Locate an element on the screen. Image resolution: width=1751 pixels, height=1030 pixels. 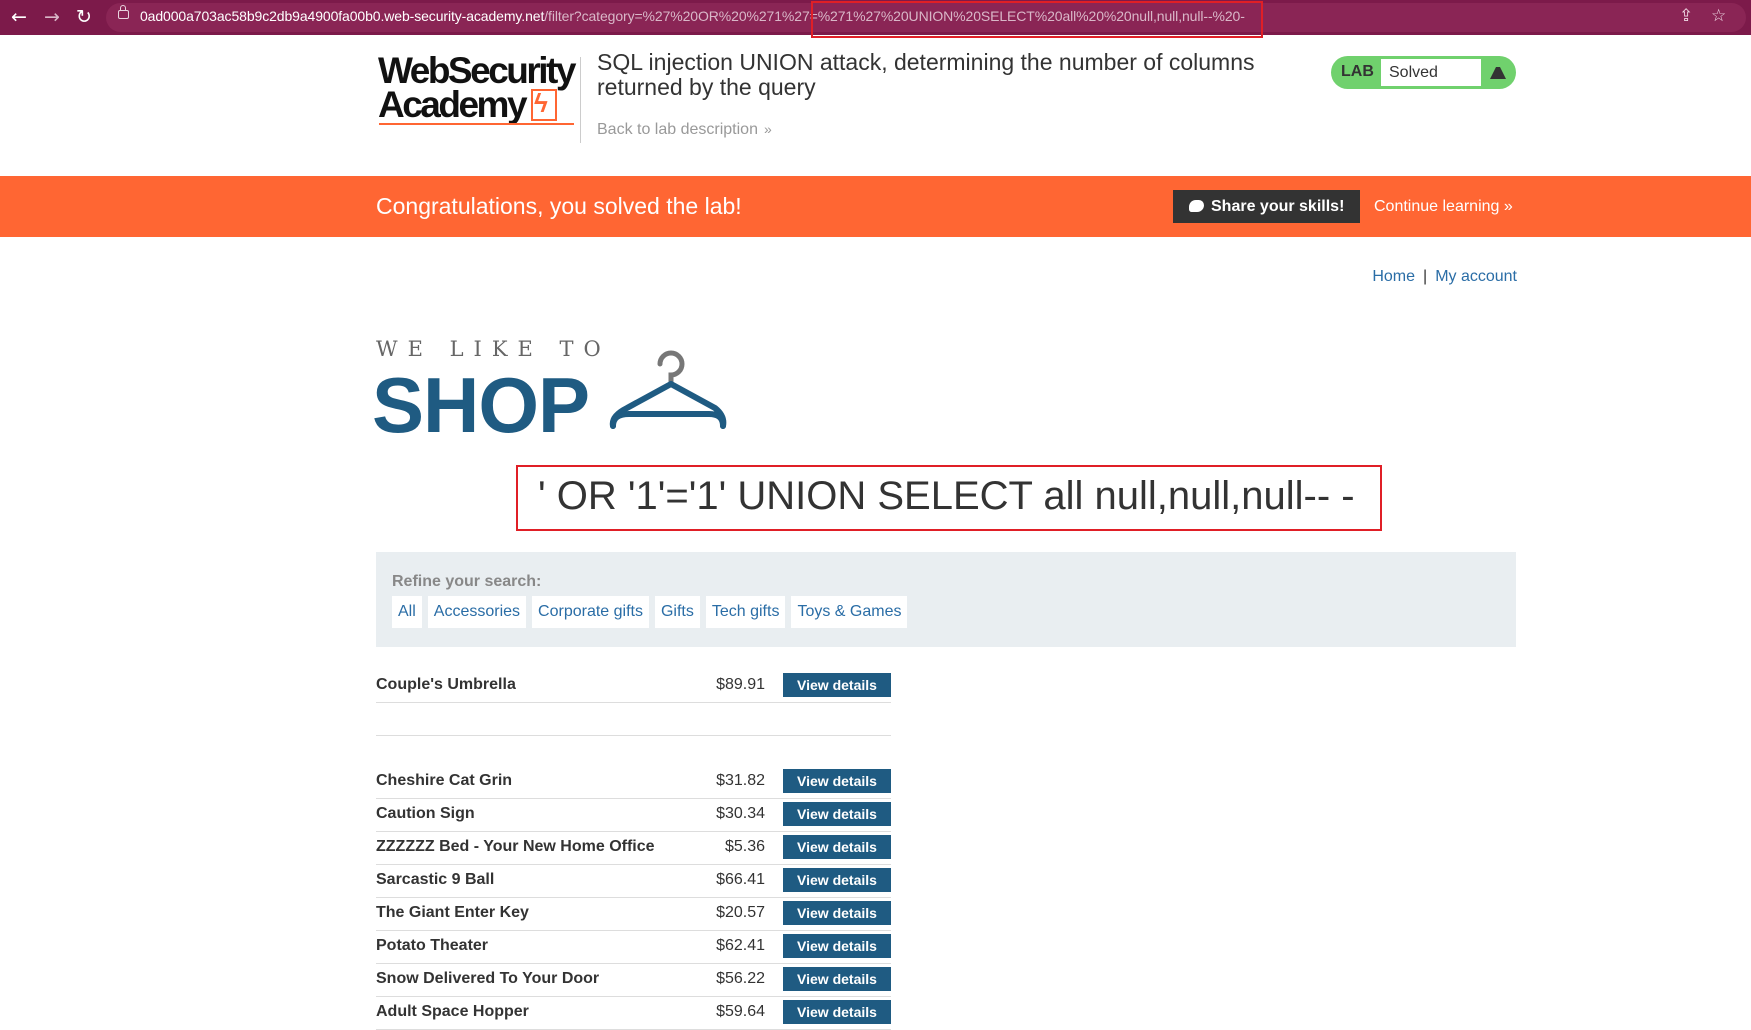
product-price: $31.82 is located at coordinates (740, 780).